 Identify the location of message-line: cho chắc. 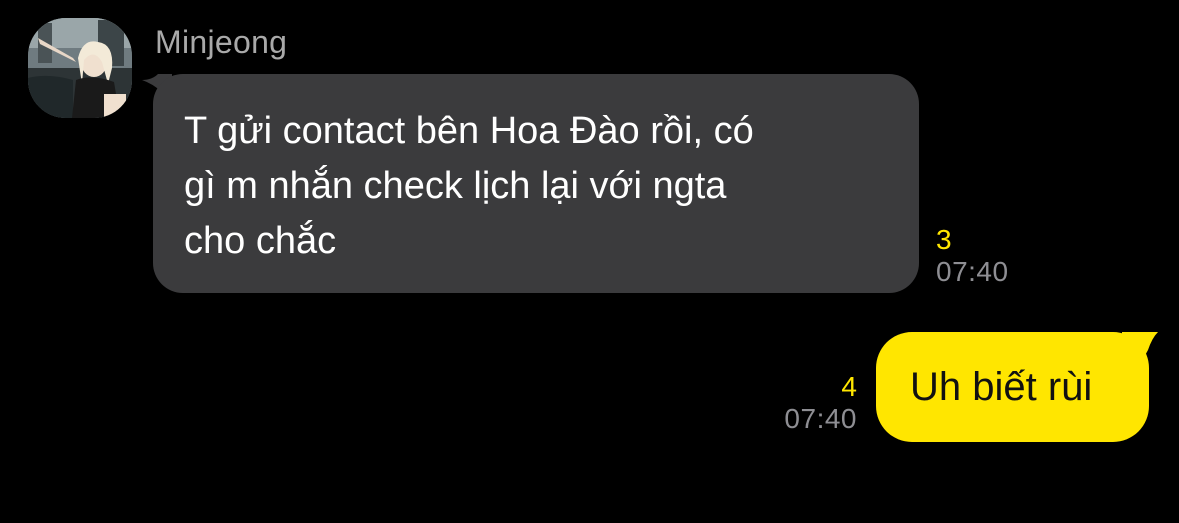
(260, 241).